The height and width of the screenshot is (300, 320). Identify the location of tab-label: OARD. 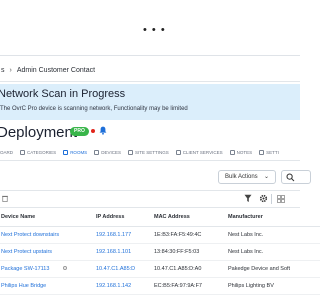
(7, 152).